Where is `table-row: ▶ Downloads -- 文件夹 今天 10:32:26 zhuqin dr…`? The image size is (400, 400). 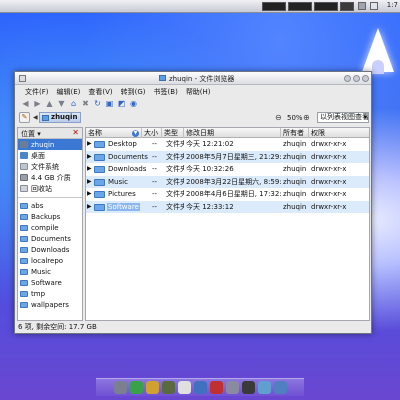
table-row: ▶ Downloads -- 文件夹 今天 10:32:26 zhuqin dr… is located at coordinates (227, 169).